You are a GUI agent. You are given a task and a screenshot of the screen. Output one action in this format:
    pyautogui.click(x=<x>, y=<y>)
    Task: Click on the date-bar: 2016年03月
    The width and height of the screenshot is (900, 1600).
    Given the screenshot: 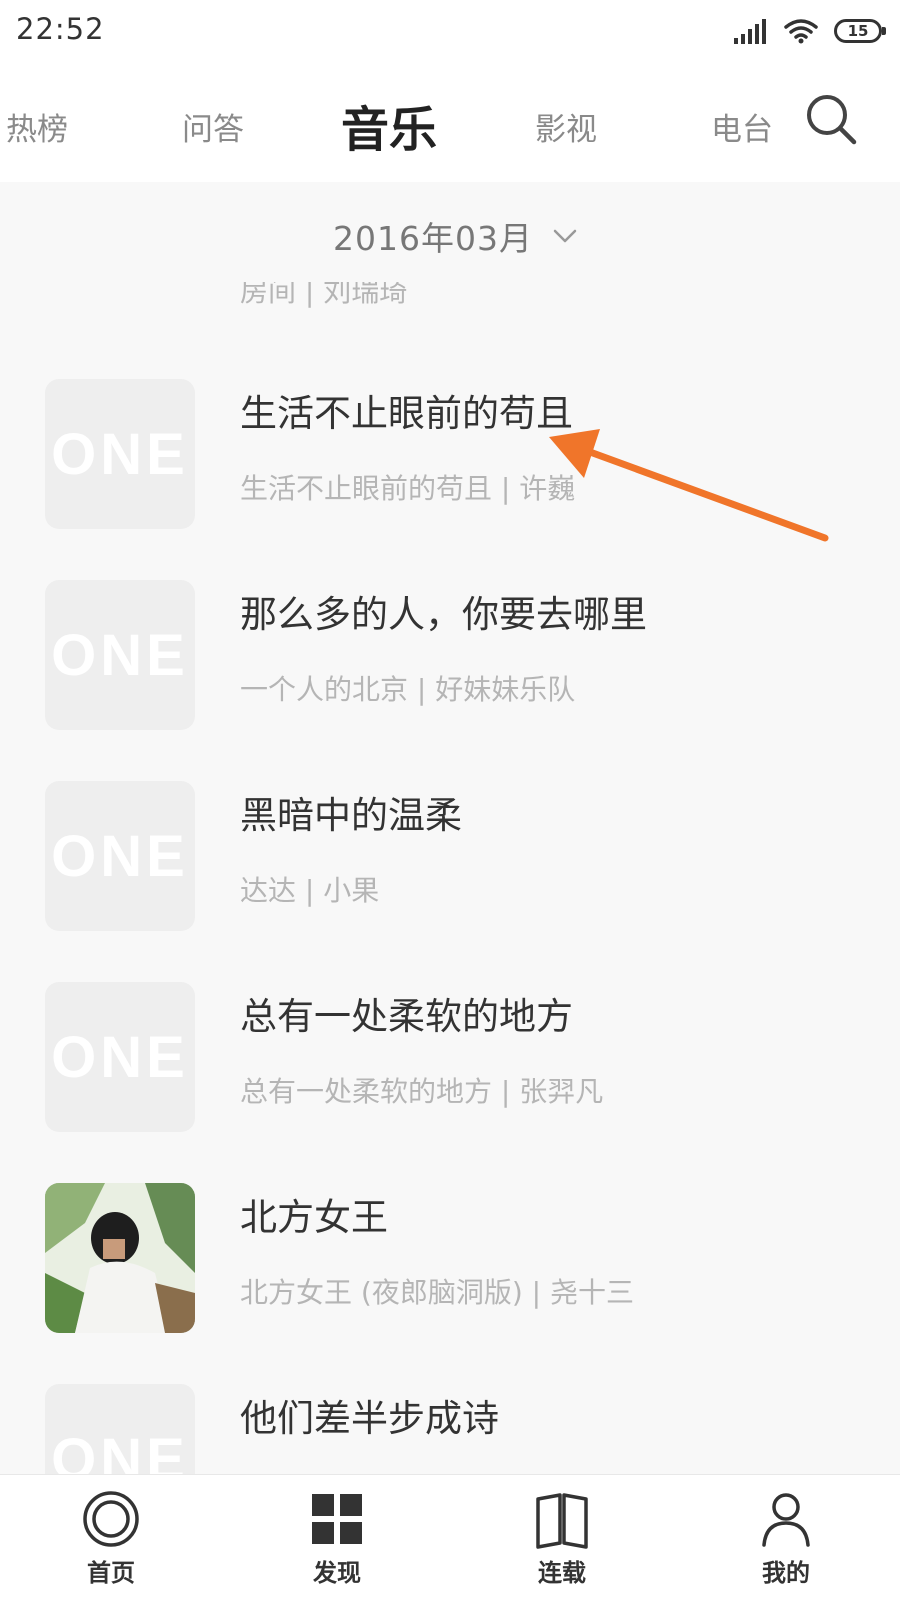 What is the action you would take?
    pyautogui.click(x=450, y=232)
    